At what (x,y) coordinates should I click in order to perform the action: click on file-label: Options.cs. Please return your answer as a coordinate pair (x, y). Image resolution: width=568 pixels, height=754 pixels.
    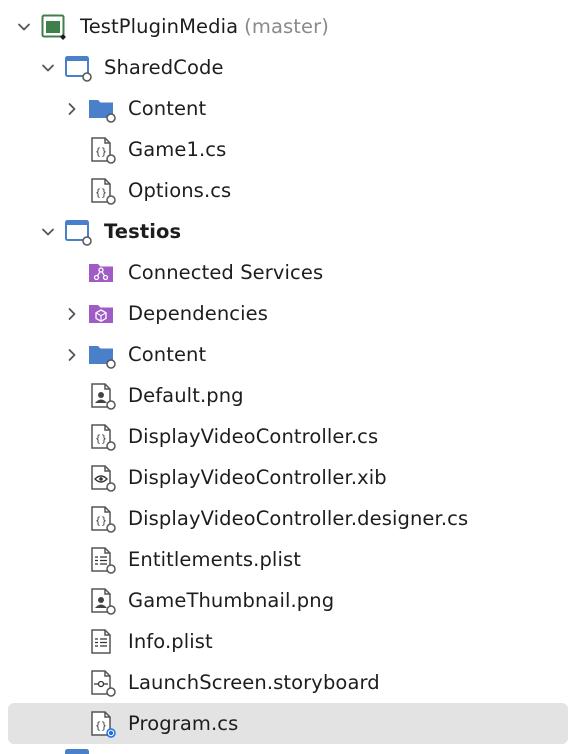
    Looking at the image, I should click on (180, 190).